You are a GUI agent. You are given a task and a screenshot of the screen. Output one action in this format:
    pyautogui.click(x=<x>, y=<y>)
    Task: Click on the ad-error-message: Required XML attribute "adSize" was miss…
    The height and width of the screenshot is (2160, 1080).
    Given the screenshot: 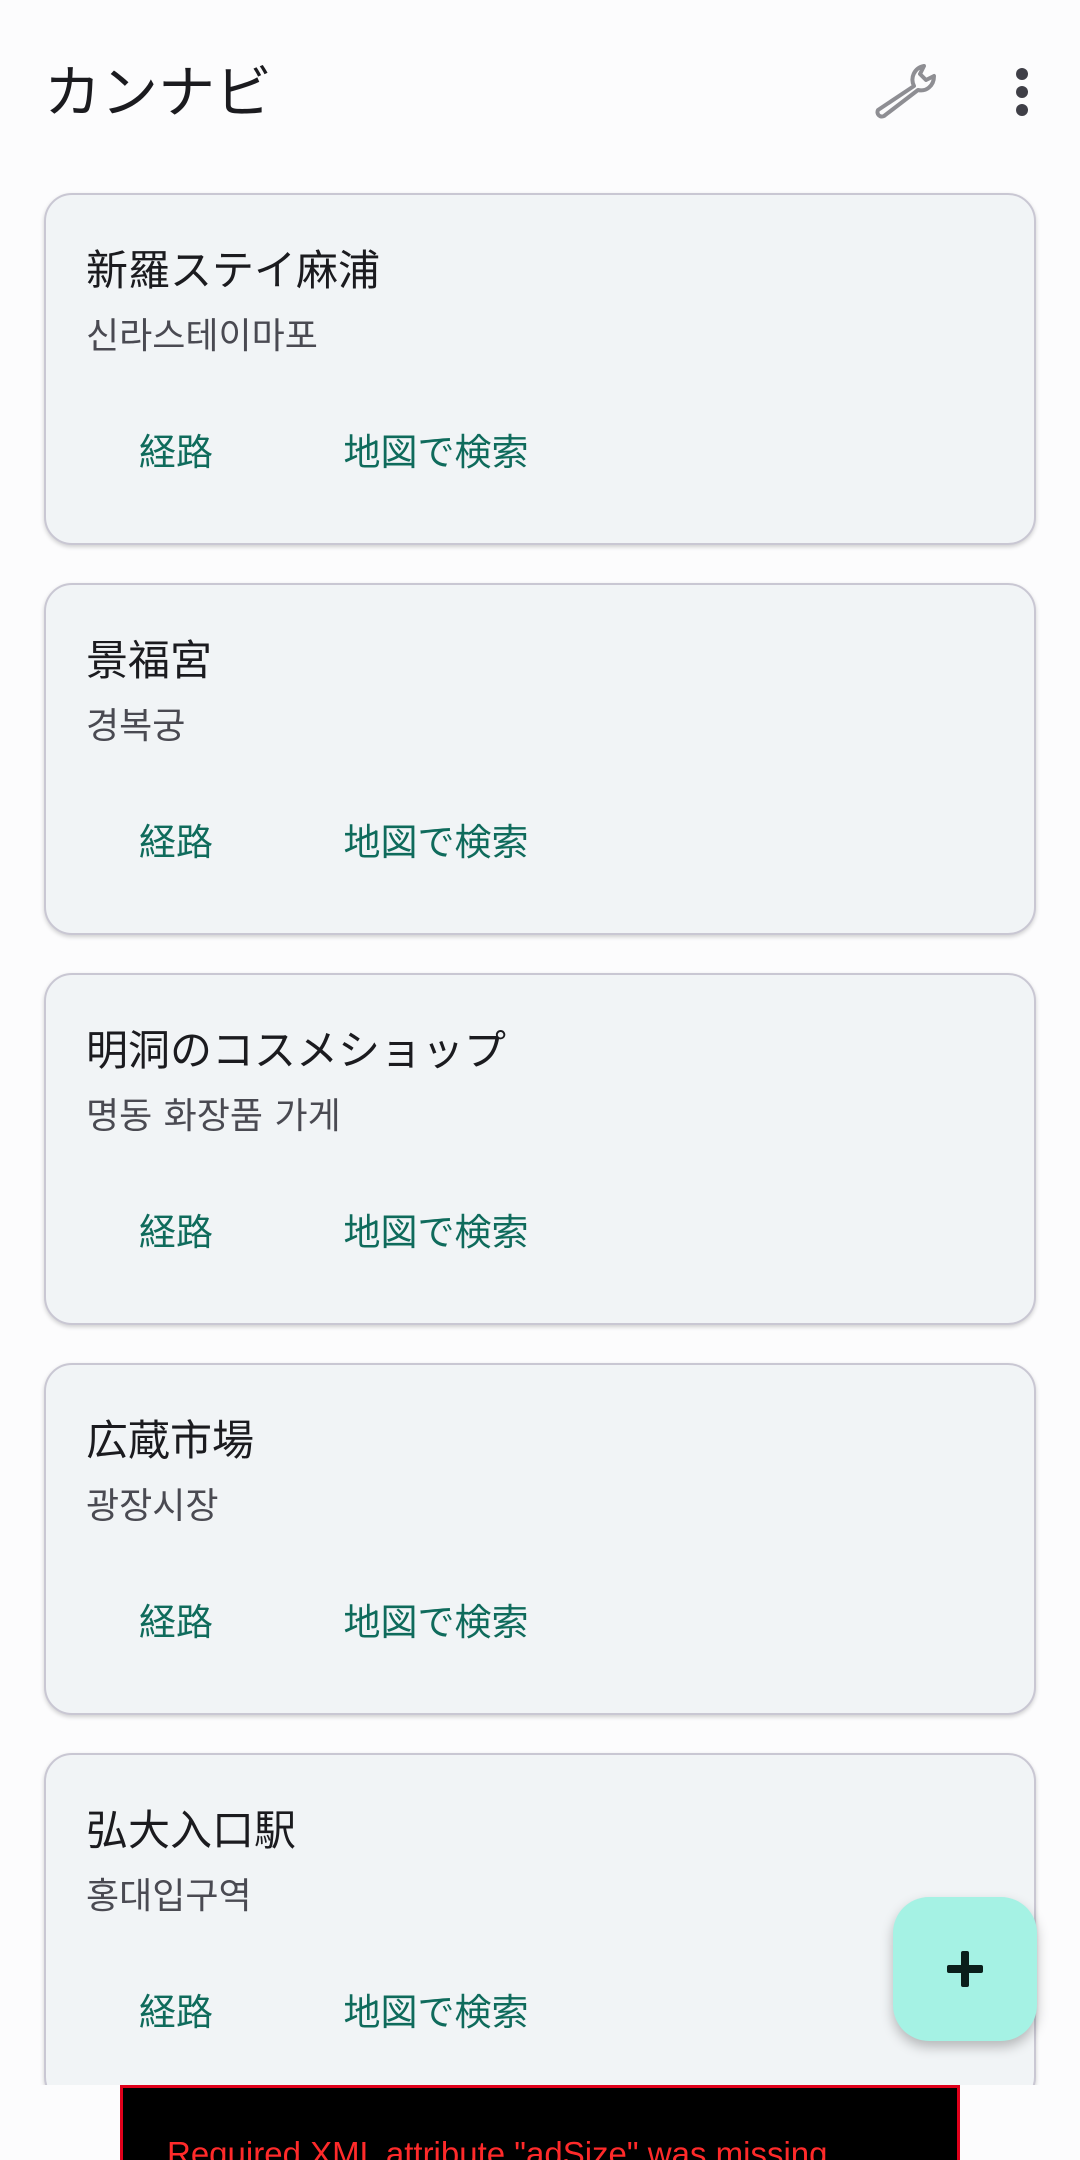 What is the action you would take?
    pyautogui.click(x=502, y=2147)
    